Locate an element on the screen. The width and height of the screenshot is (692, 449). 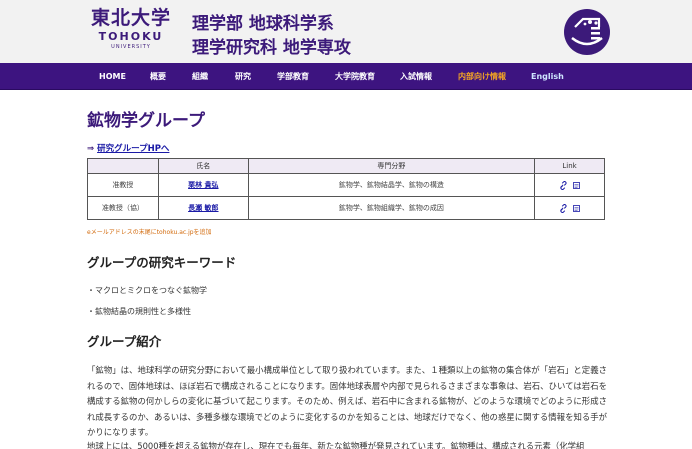
nav-item-undergraduate: 学部教育 is located at coordinates (293, 76).